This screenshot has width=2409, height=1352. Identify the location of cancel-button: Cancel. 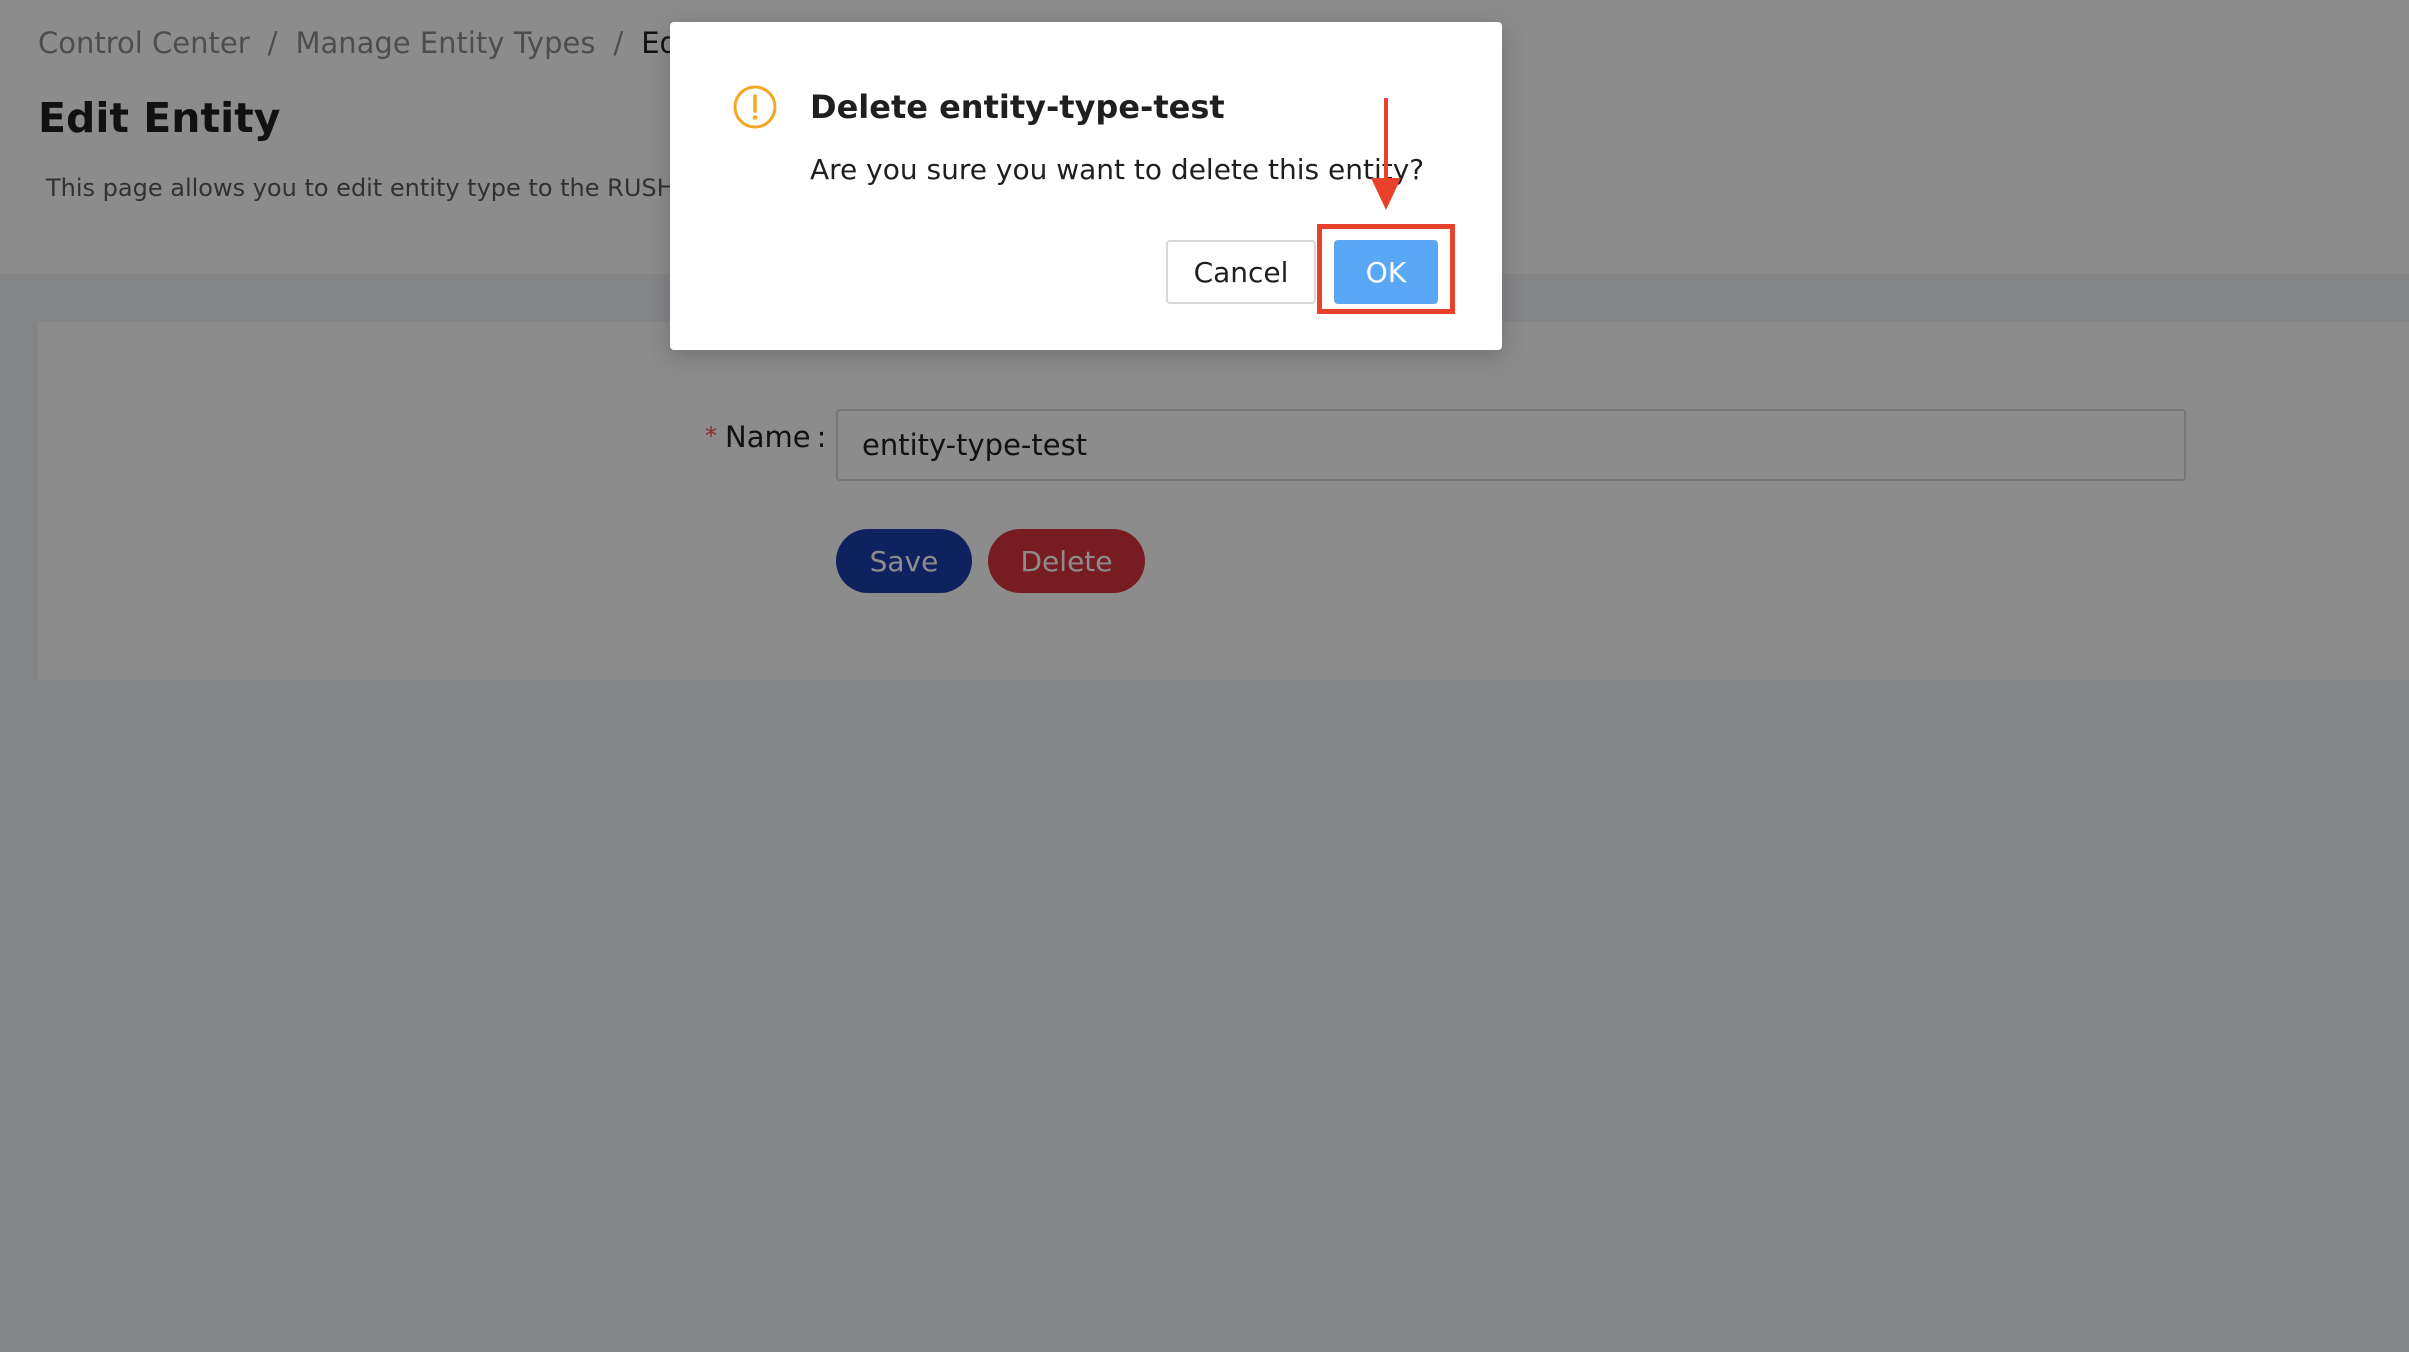
(1241, 272).